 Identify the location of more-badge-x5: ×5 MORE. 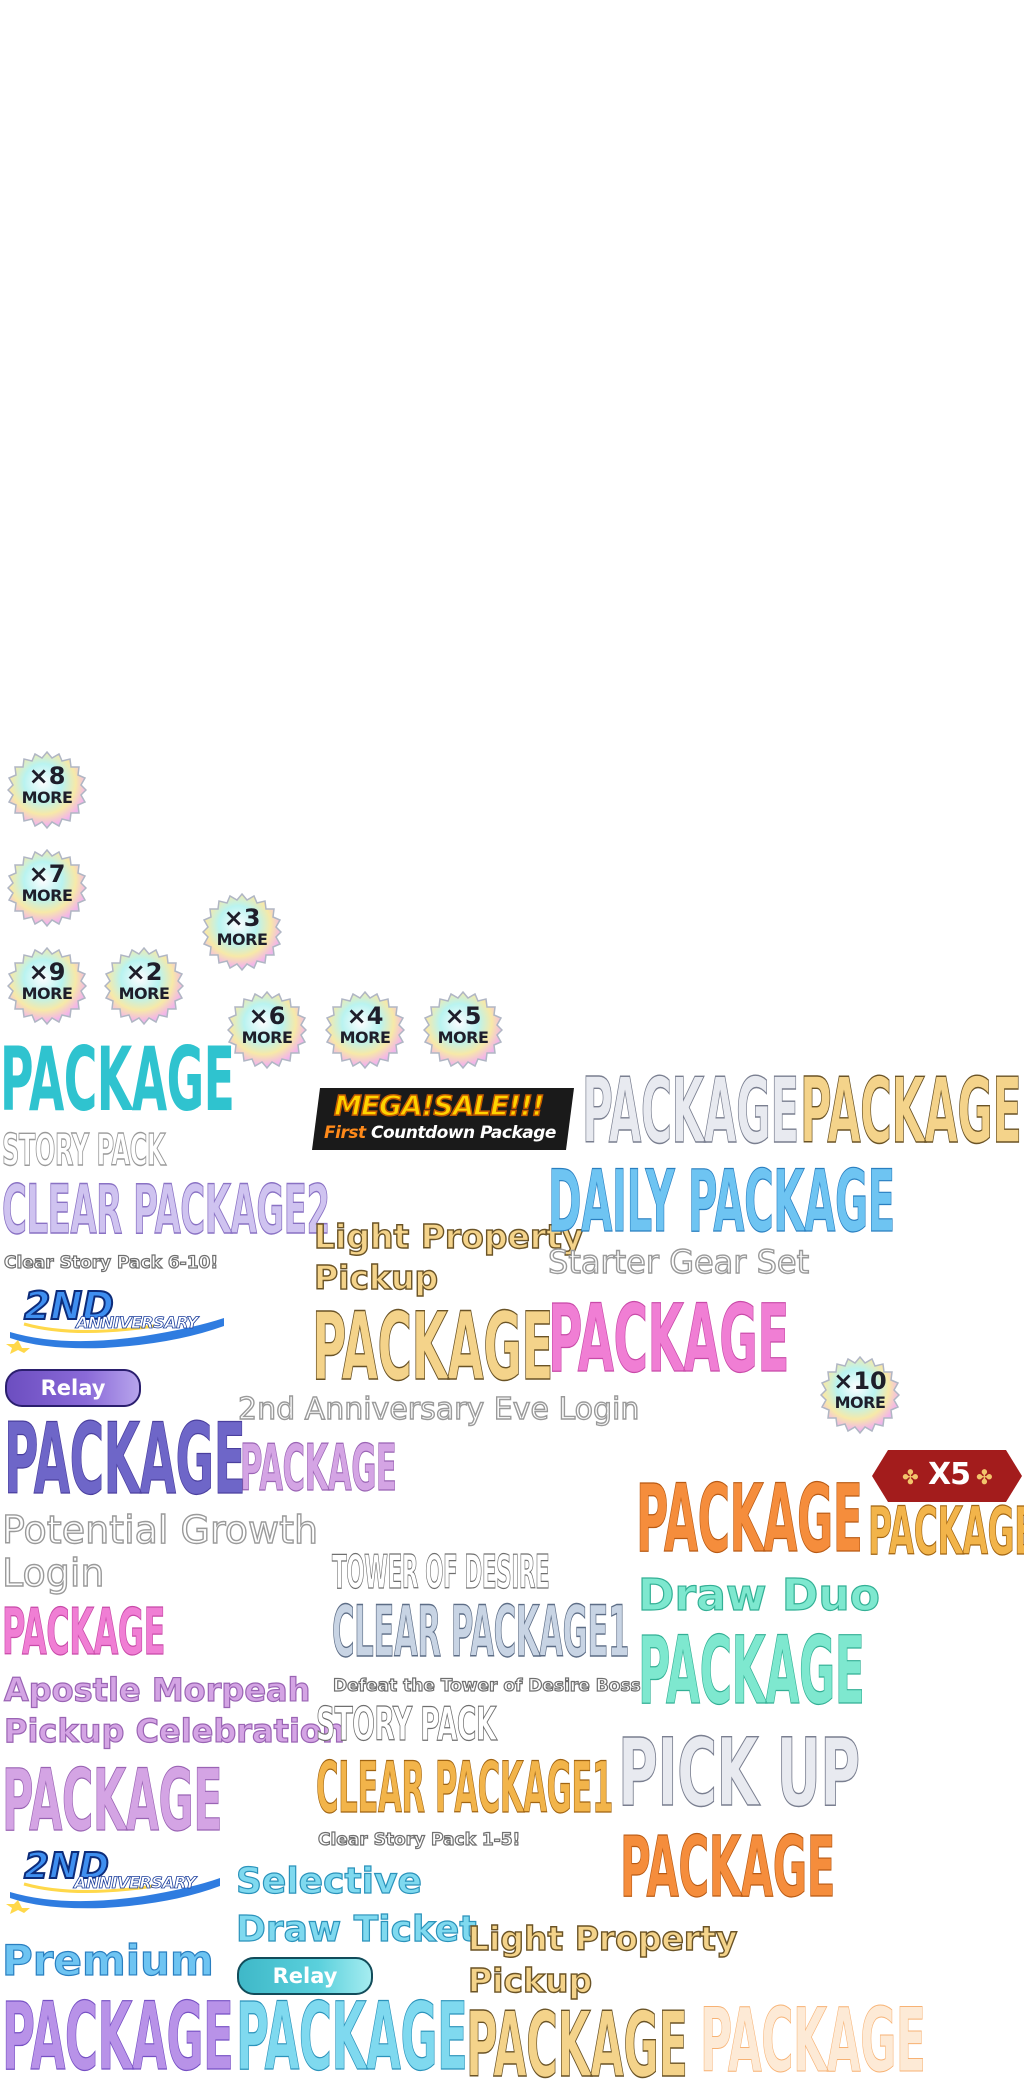
(463, 1030).